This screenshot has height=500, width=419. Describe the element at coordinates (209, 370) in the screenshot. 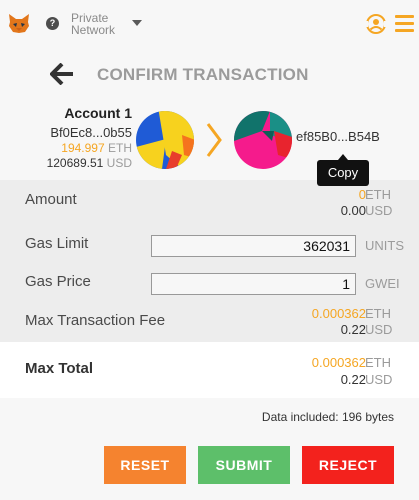

I see `max-total-section: Max Total 0.000362 ETH 0.22 USD` at that location.